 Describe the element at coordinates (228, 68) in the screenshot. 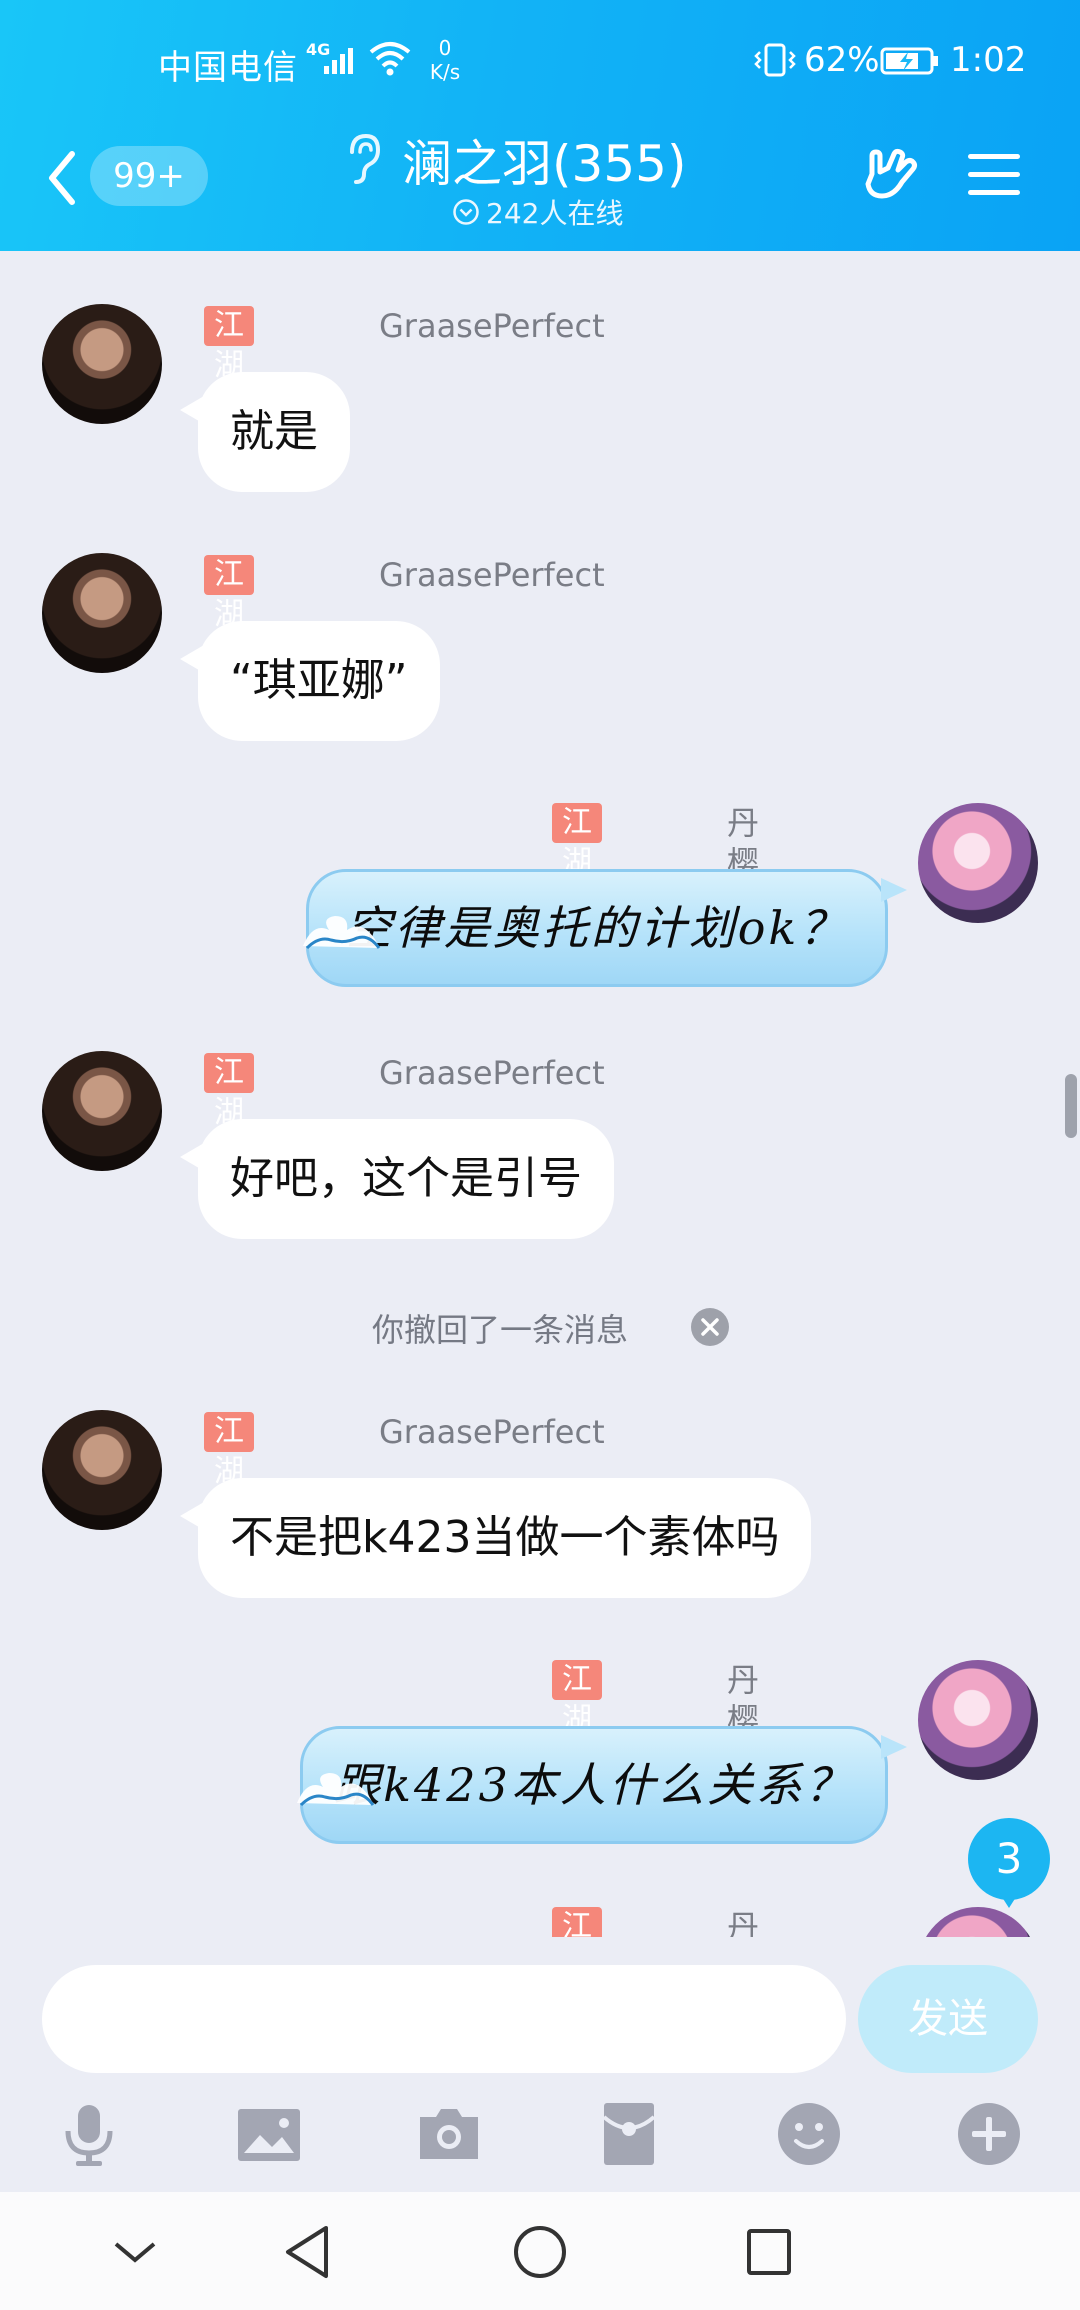

I see `carrier-label: 中国电信` at that location.